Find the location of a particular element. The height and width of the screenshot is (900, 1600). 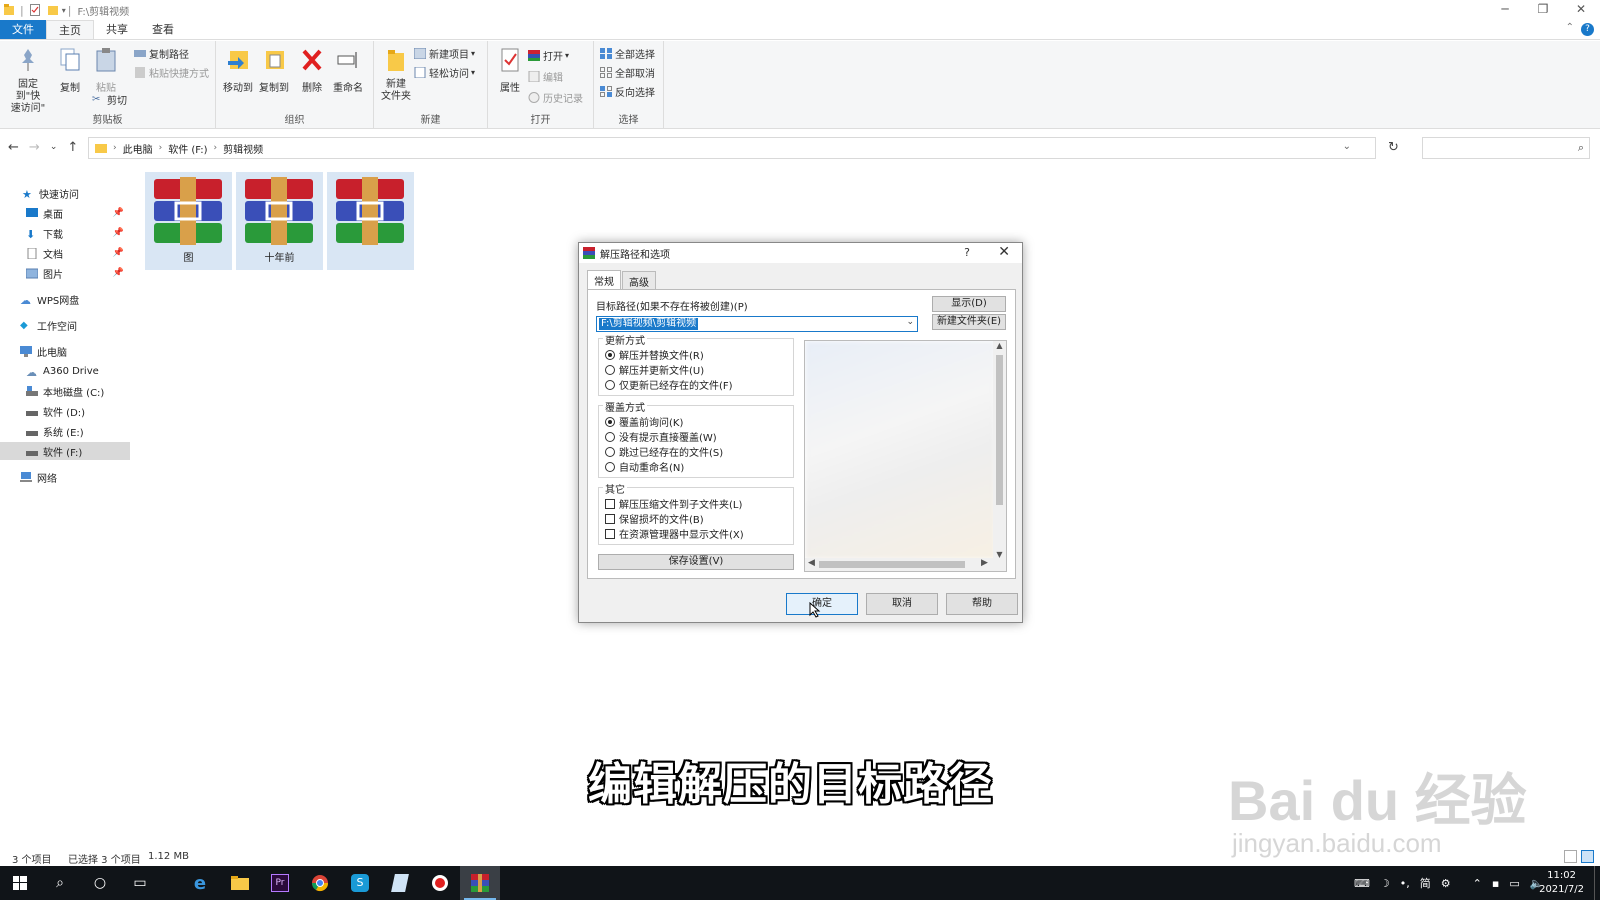

file-tile is located at coordinates (370, 221).